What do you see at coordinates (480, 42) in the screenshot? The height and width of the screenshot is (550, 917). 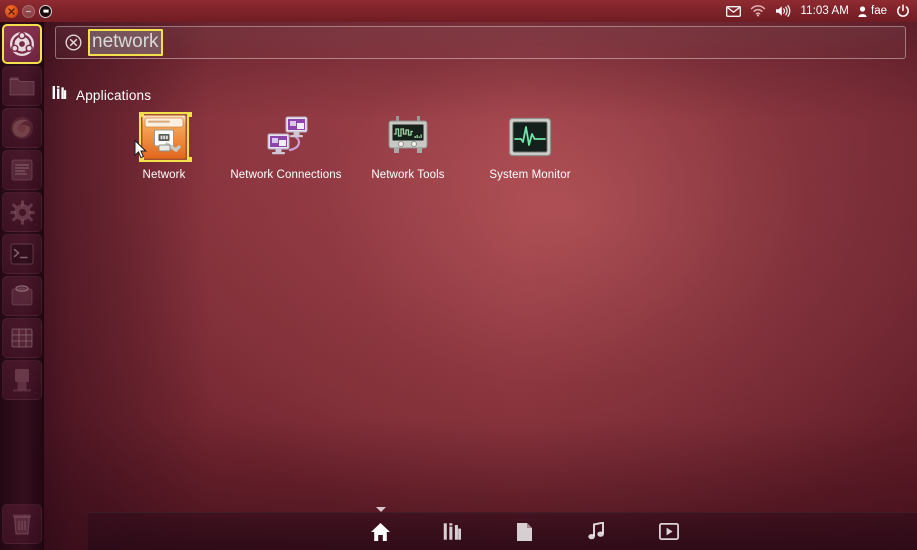 I see `dash-search-bar: network` at bounding box center [480, 42].